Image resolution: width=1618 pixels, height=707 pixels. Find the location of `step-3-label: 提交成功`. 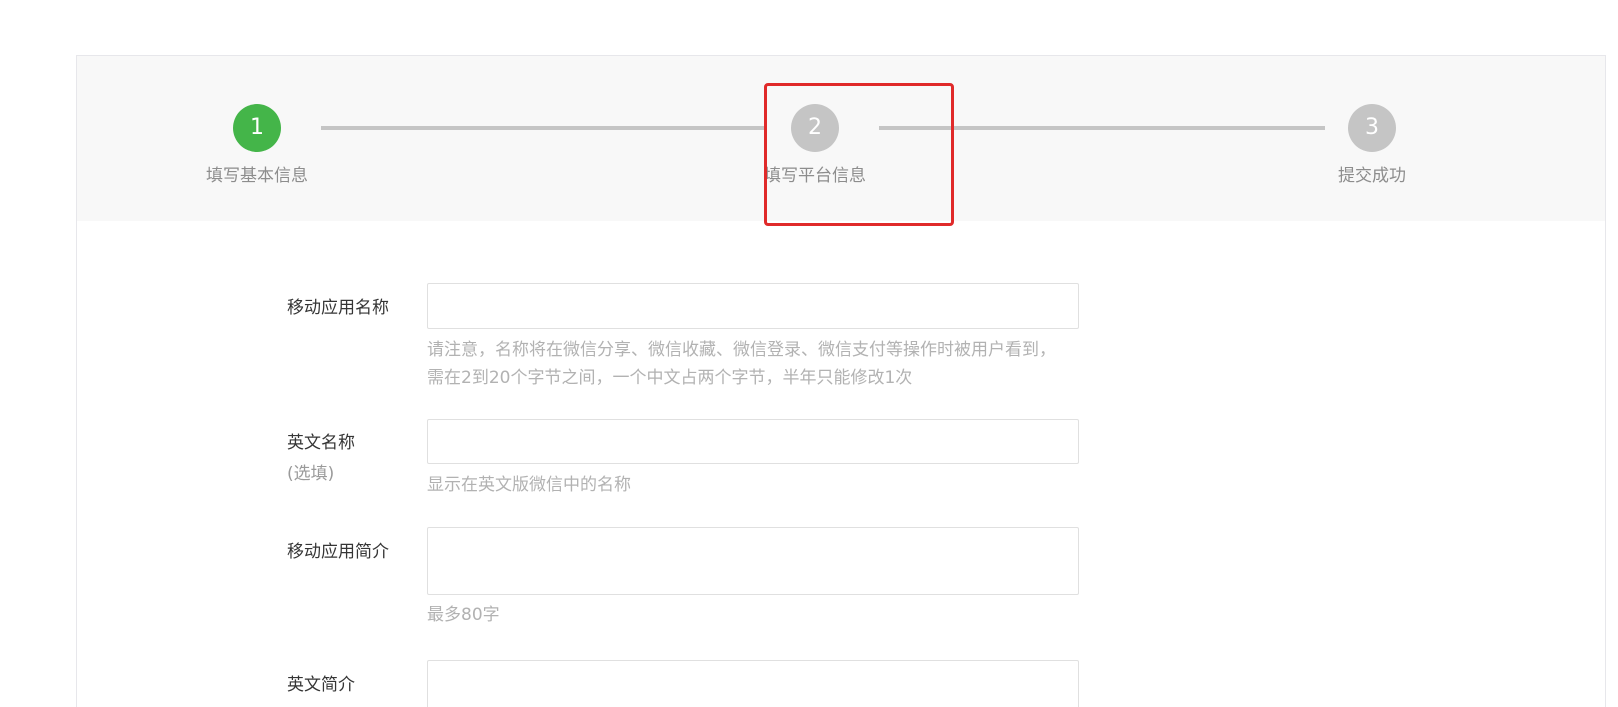

step-3-label: 提交成功 is located at coordinates (1372, 176).